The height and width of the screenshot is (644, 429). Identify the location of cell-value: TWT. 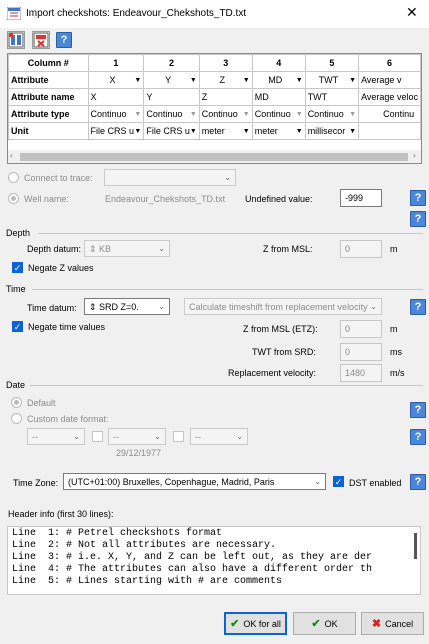
(328, 80).